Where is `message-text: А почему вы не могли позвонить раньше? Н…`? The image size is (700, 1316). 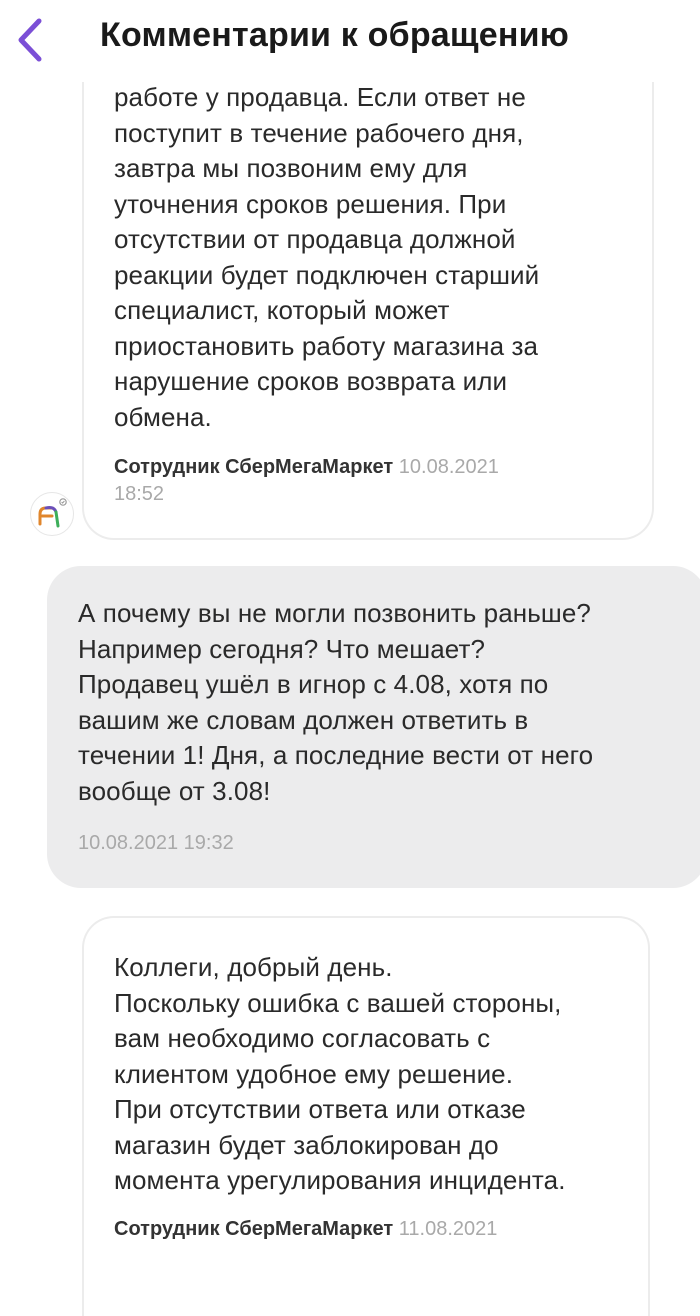 message-text: А почему вы не могли позвонить раньше? Н… is located at coordinates (336, 702).